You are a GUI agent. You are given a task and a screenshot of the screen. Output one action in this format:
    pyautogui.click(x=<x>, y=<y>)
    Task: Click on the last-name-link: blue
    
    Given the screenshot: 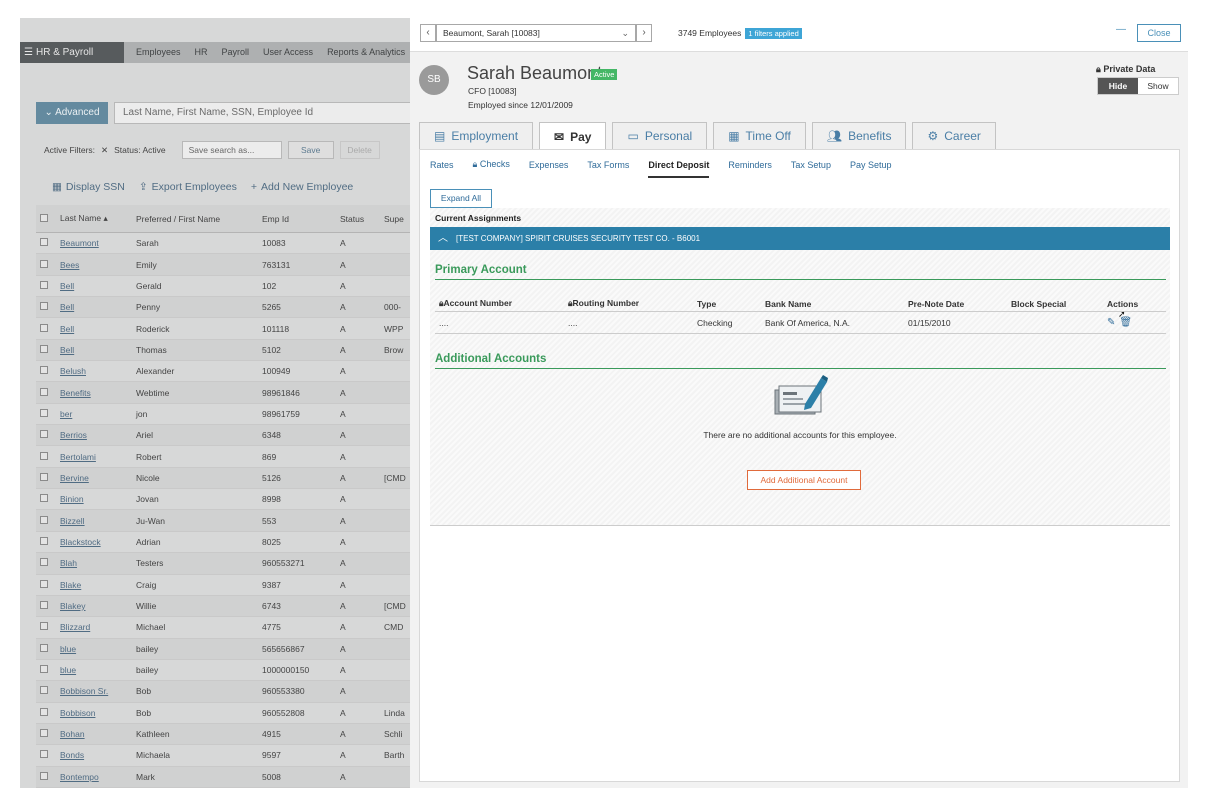 What is the action you would take?
    pyautogui.click(x=68, y=670)
    